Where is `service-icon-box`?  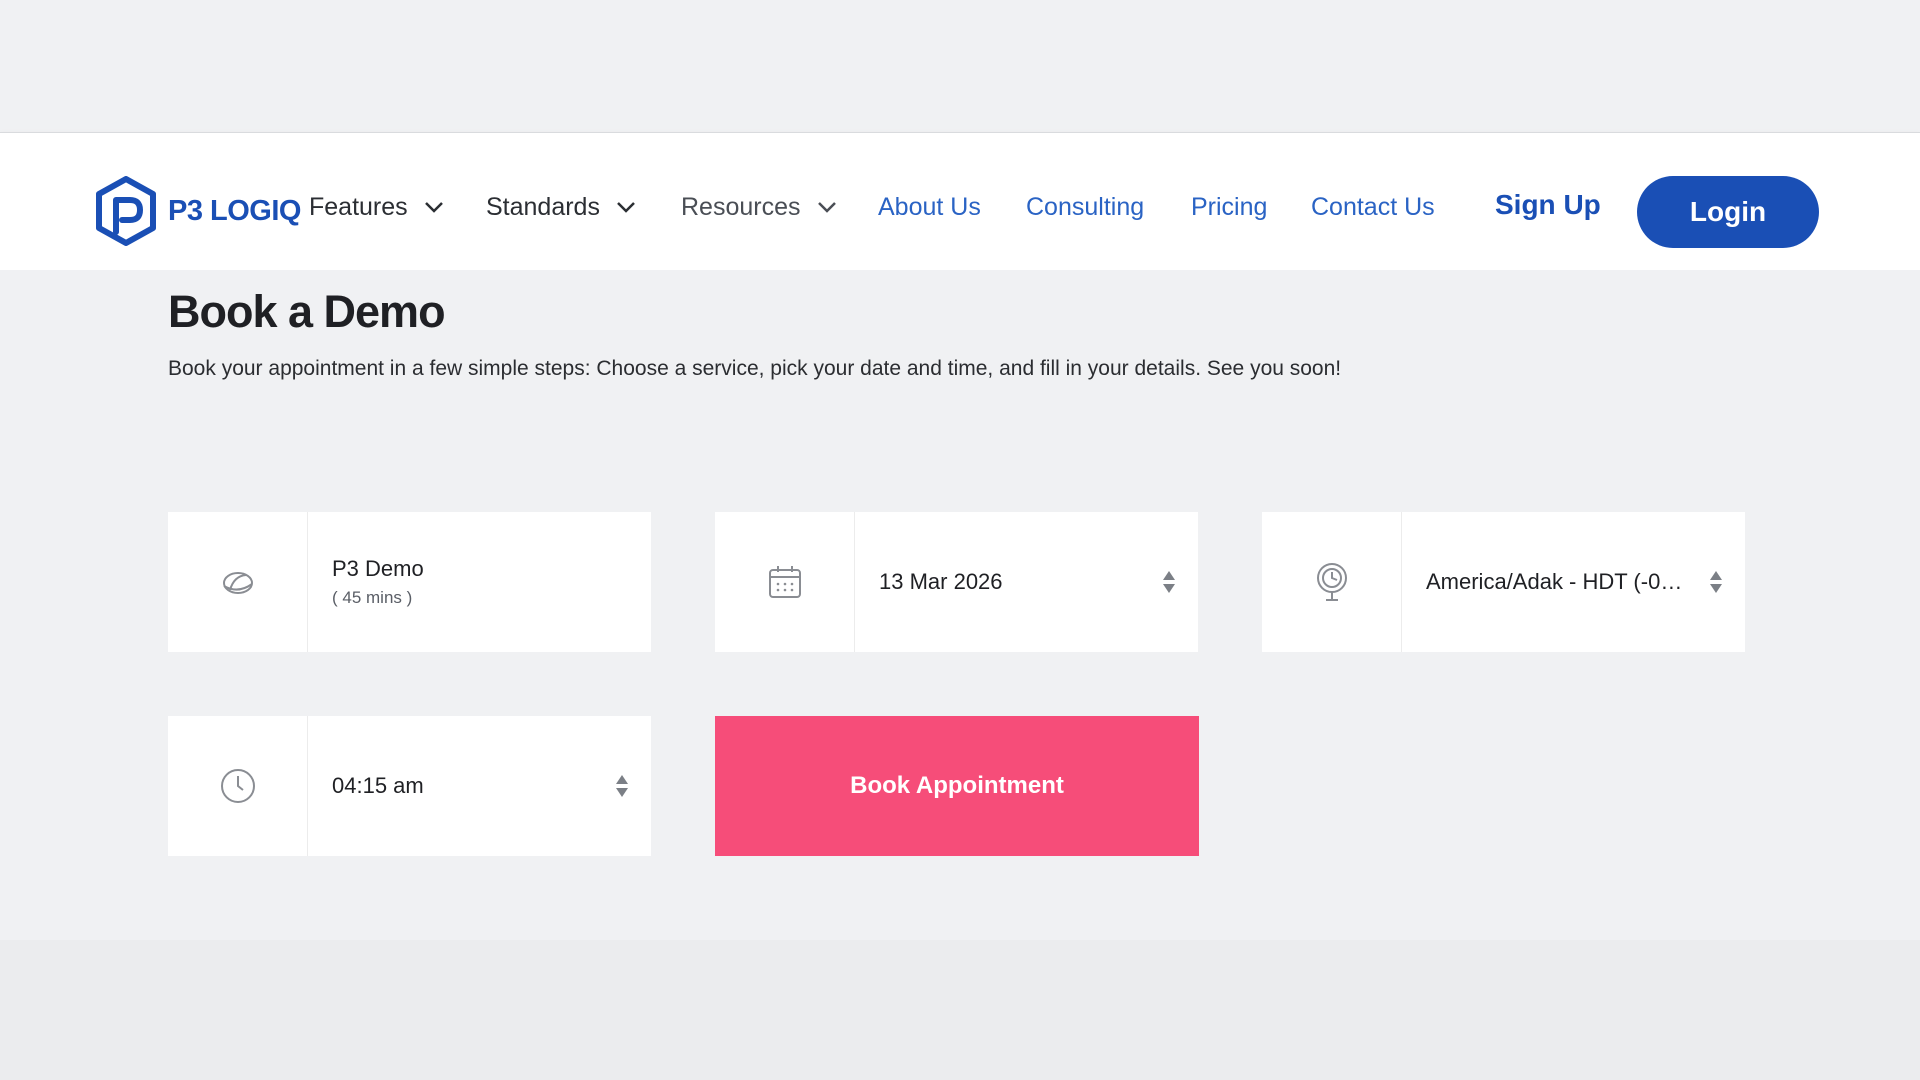
service-icon-box is located at coordinates (238, 582).